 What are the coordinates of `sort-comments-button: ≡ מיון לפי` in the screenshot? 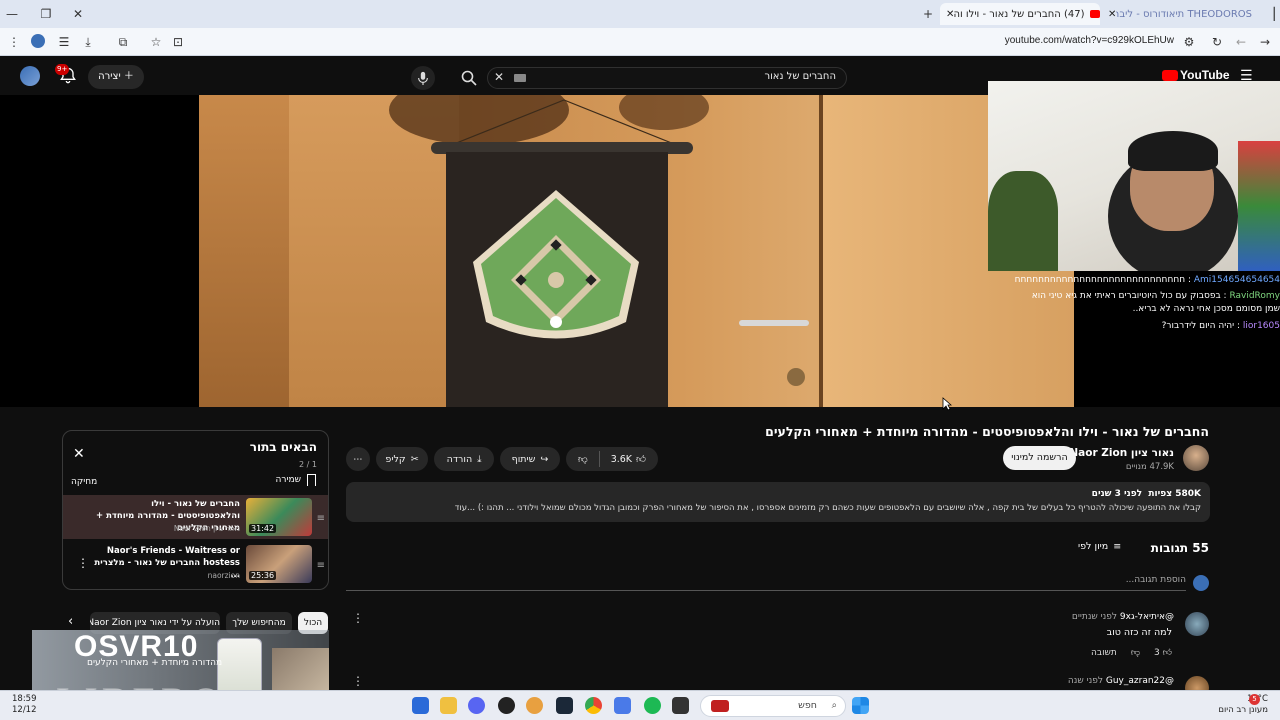 It's located at (1099, 546).